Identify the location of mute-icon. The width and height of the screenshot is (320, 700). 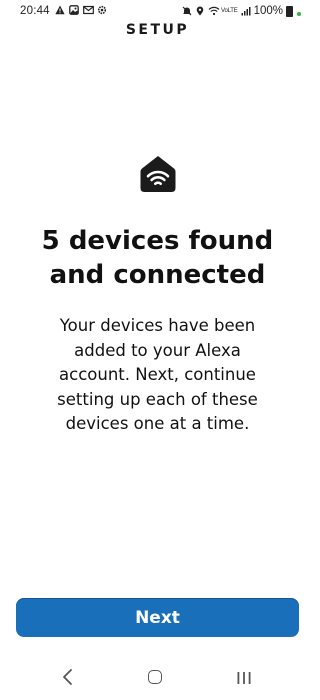
(187, 11).